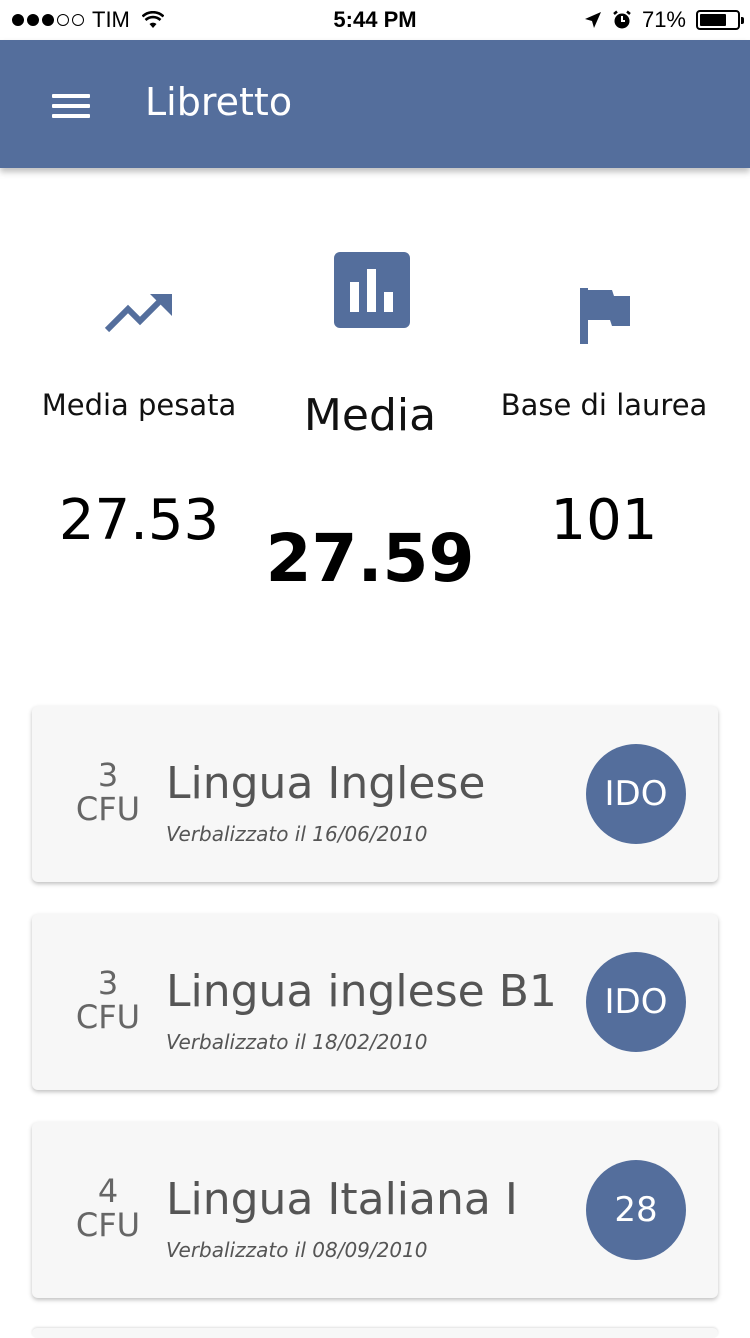 This screenshot has width=750, height=1338. What do you see at coordinates (342, 1199) in the screenshot?
I see `exam-name: Lingua Italiana I` at bounding box center [342, 1199].